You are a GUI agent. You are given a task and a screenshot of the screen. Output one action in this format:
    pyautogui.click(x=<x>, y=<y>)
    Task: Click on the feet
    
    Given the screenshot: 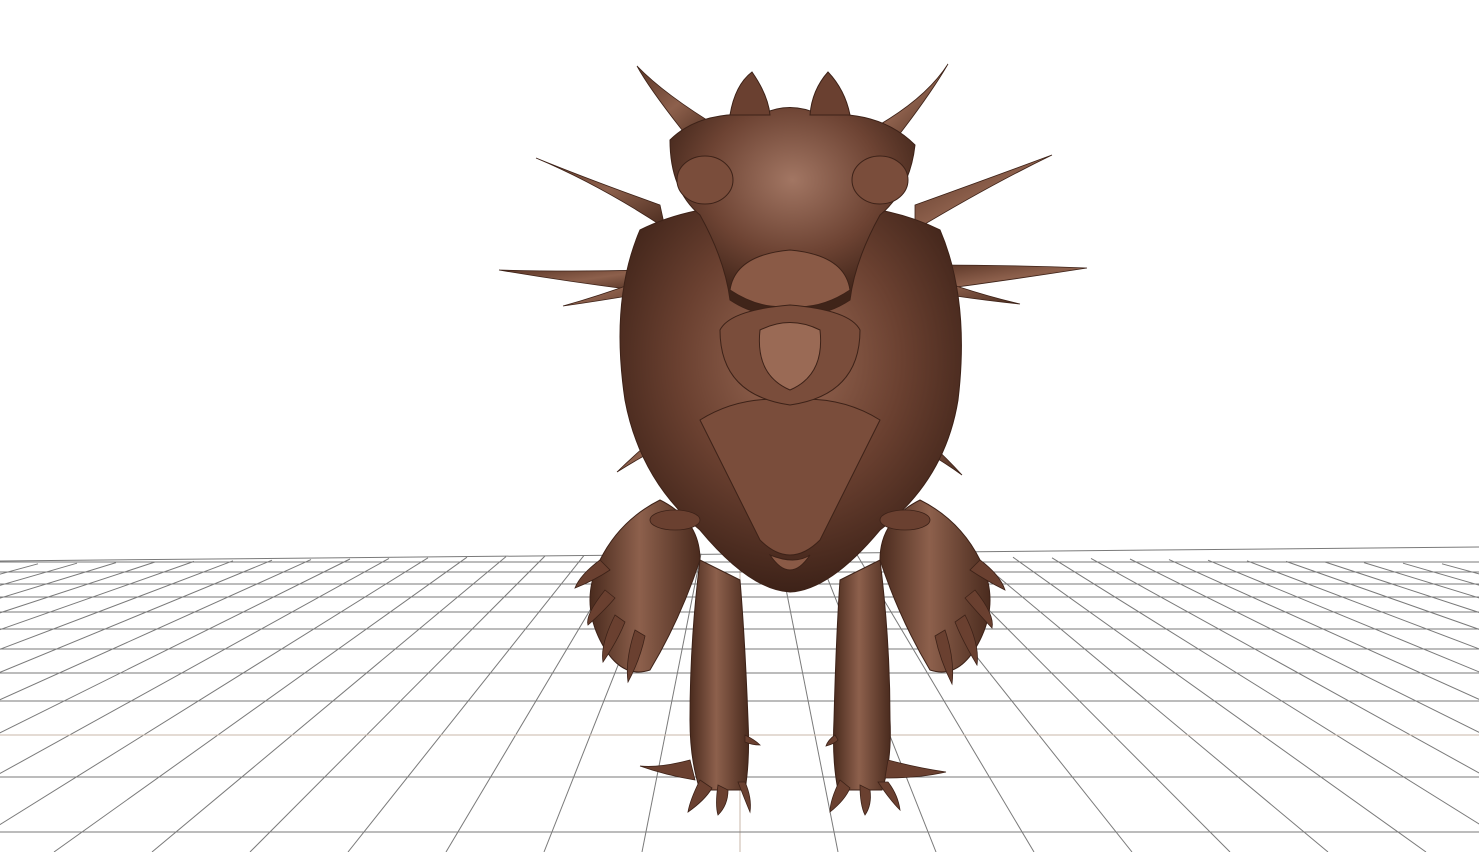 What is the action you would take?
    pyautogui.click(x=793, y=775)
    